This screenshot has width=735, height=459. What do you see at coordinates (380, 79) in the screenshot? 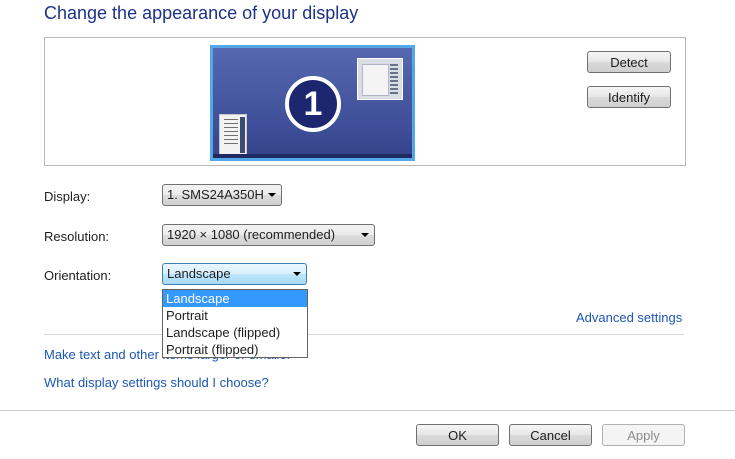
I see `window-thumbnail-icon` at bounding box center [380, 79].